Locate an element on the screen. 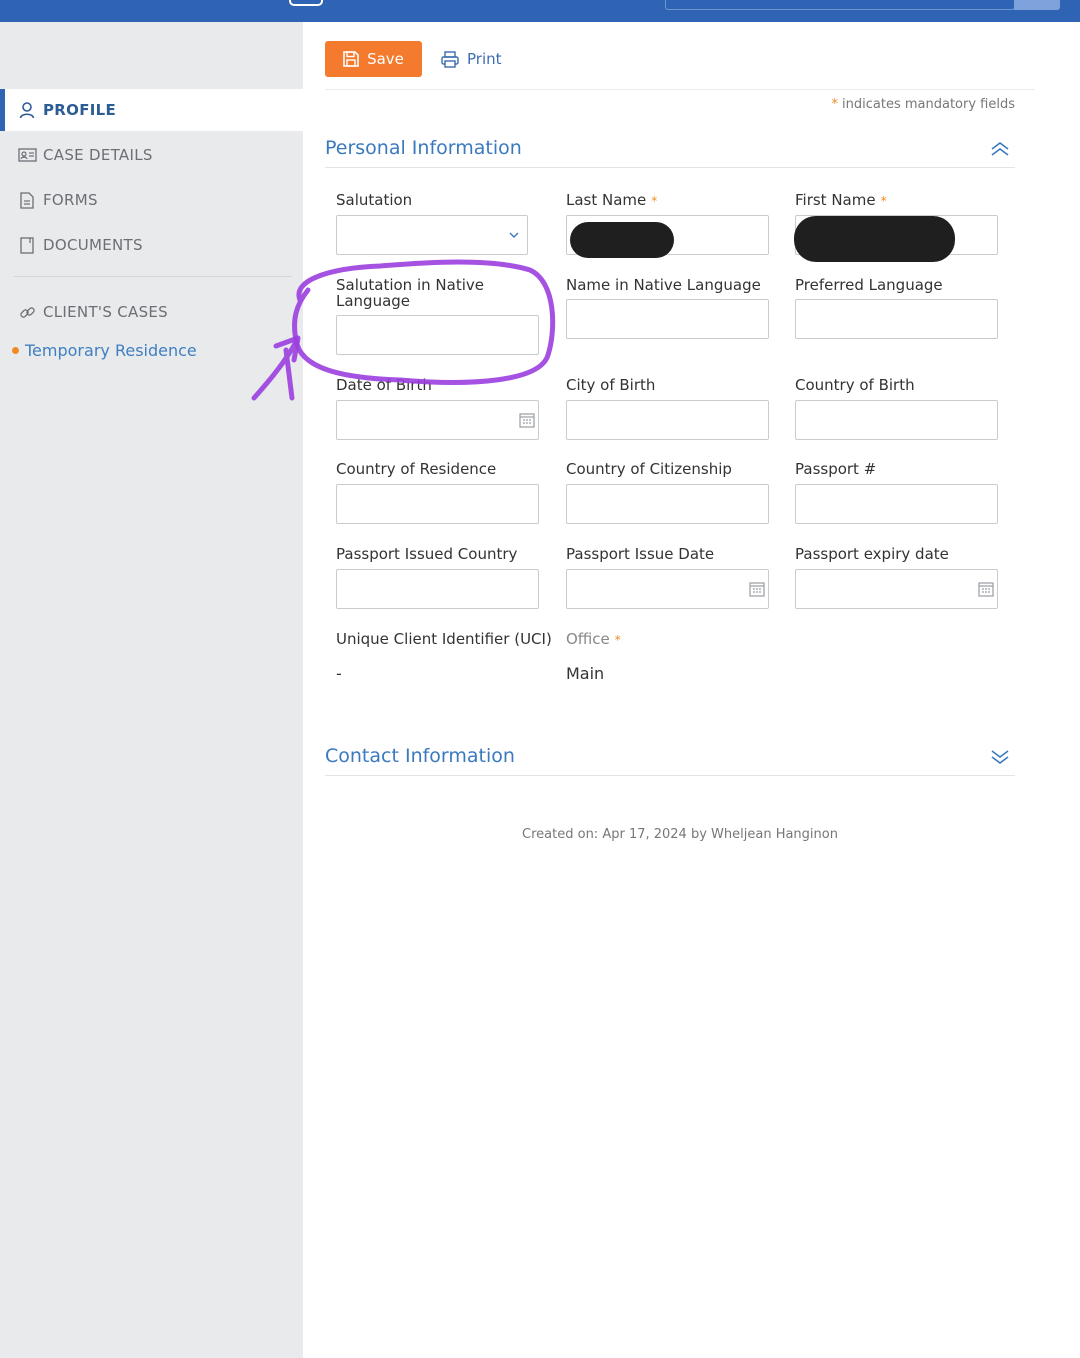  salutation-native-input is located at coordinates (437, 335).